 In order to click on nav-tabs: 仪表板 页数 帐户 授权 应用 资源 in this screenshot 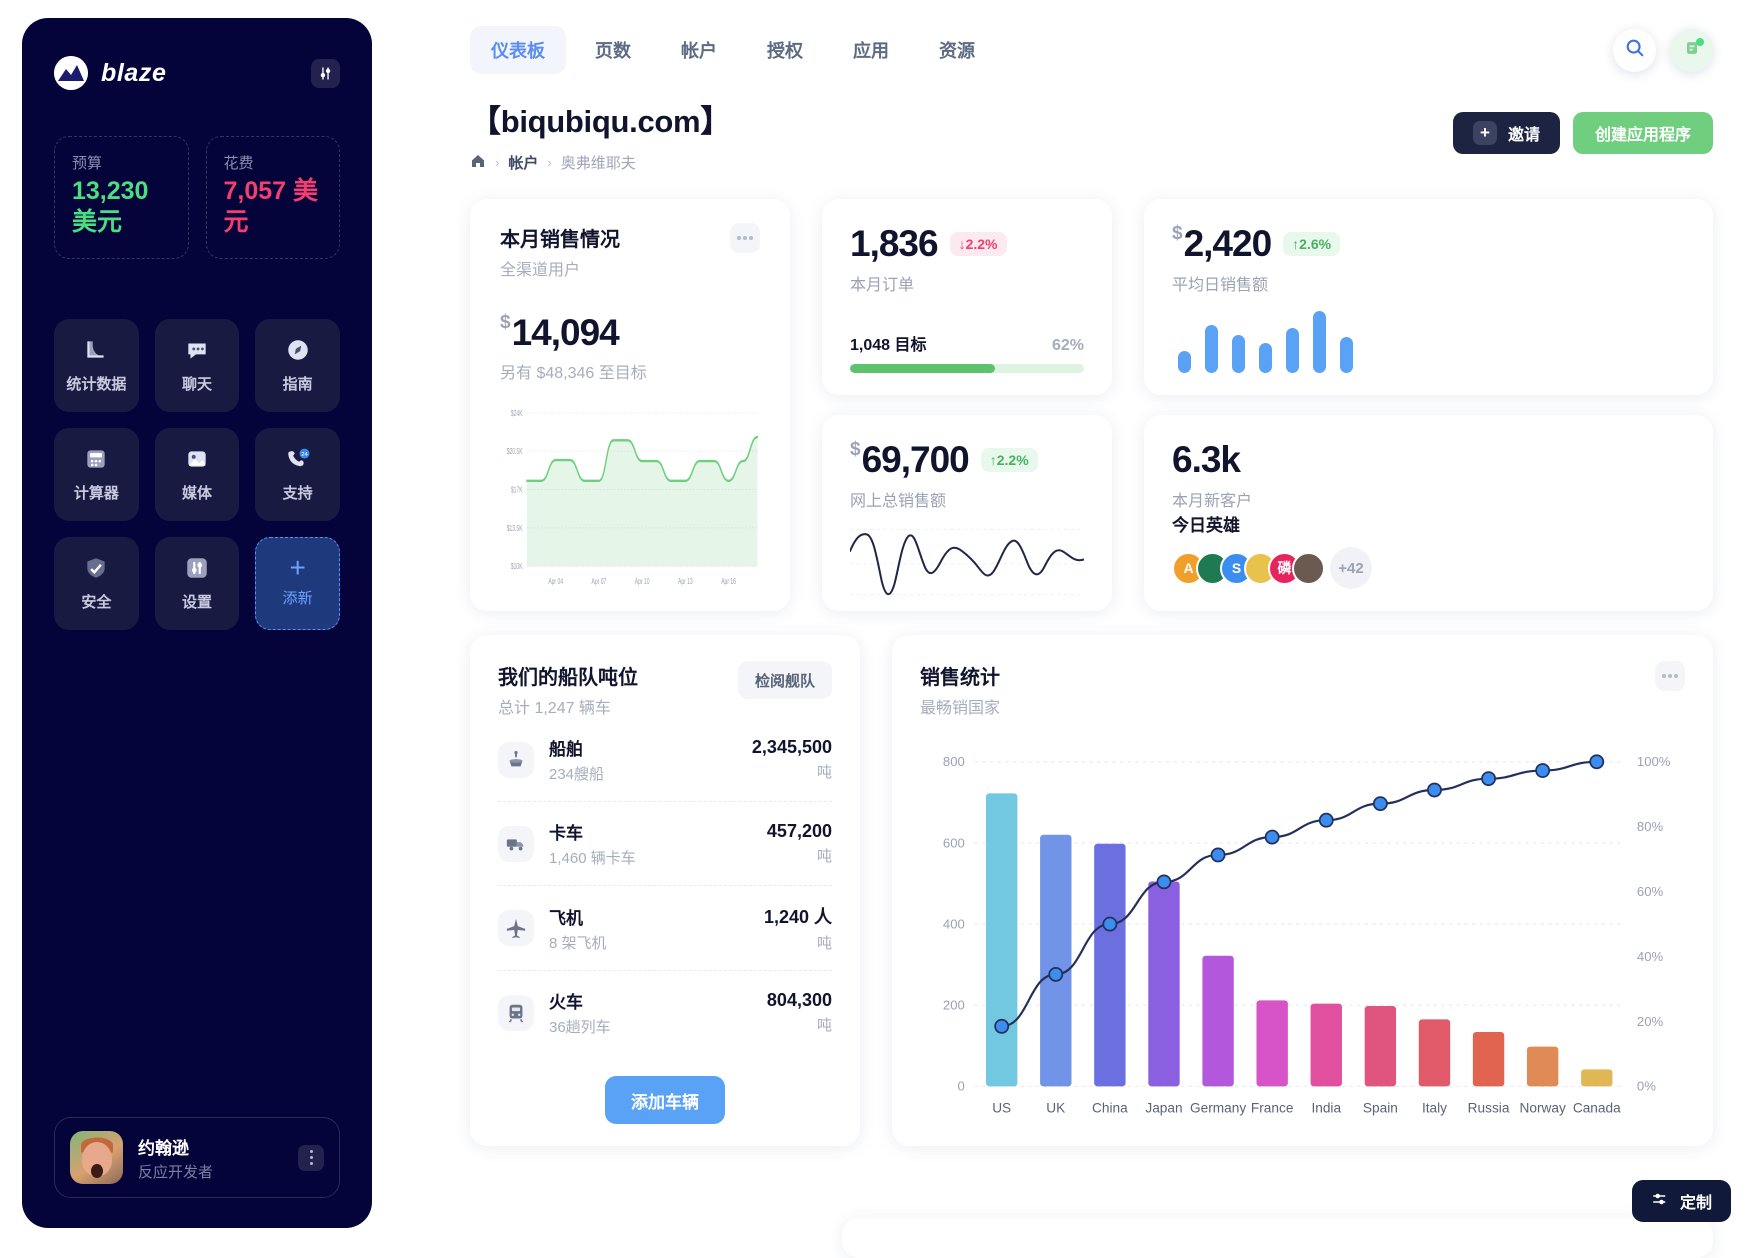, I will do `click(733, 50)`.